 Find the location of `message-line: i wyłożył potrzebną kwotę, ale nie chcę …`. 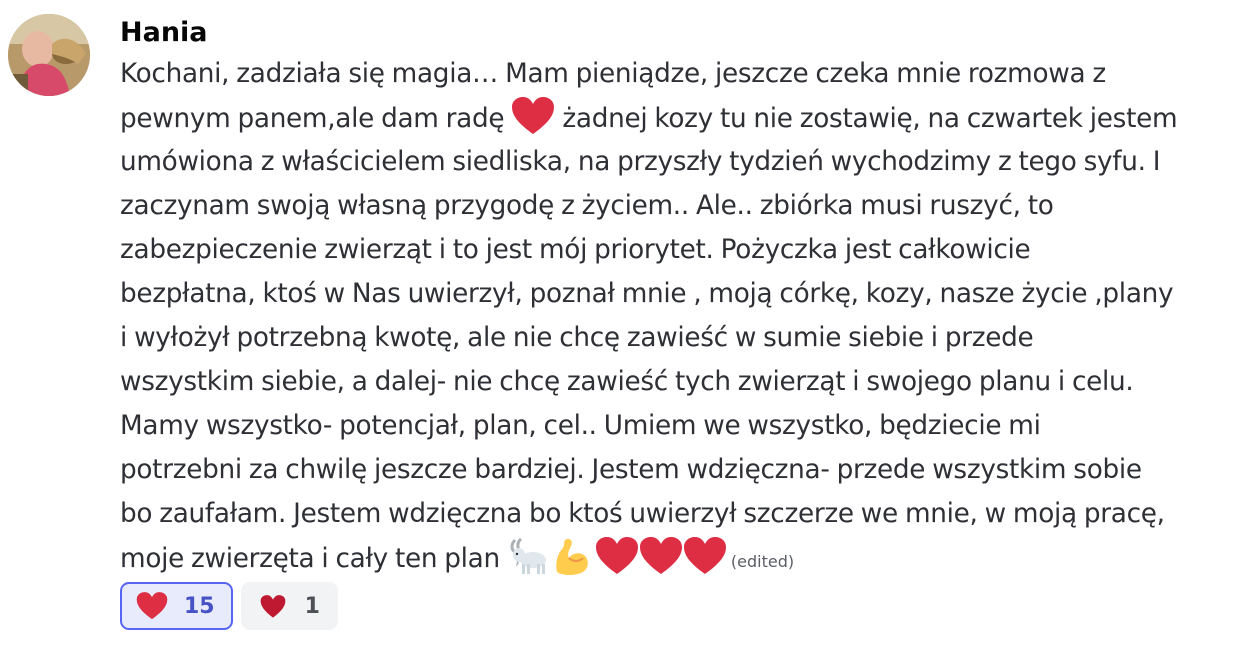

message-line: i wyłożył potrzebną kwotę, ale nie chcę … is located at coordinates (577, 338).